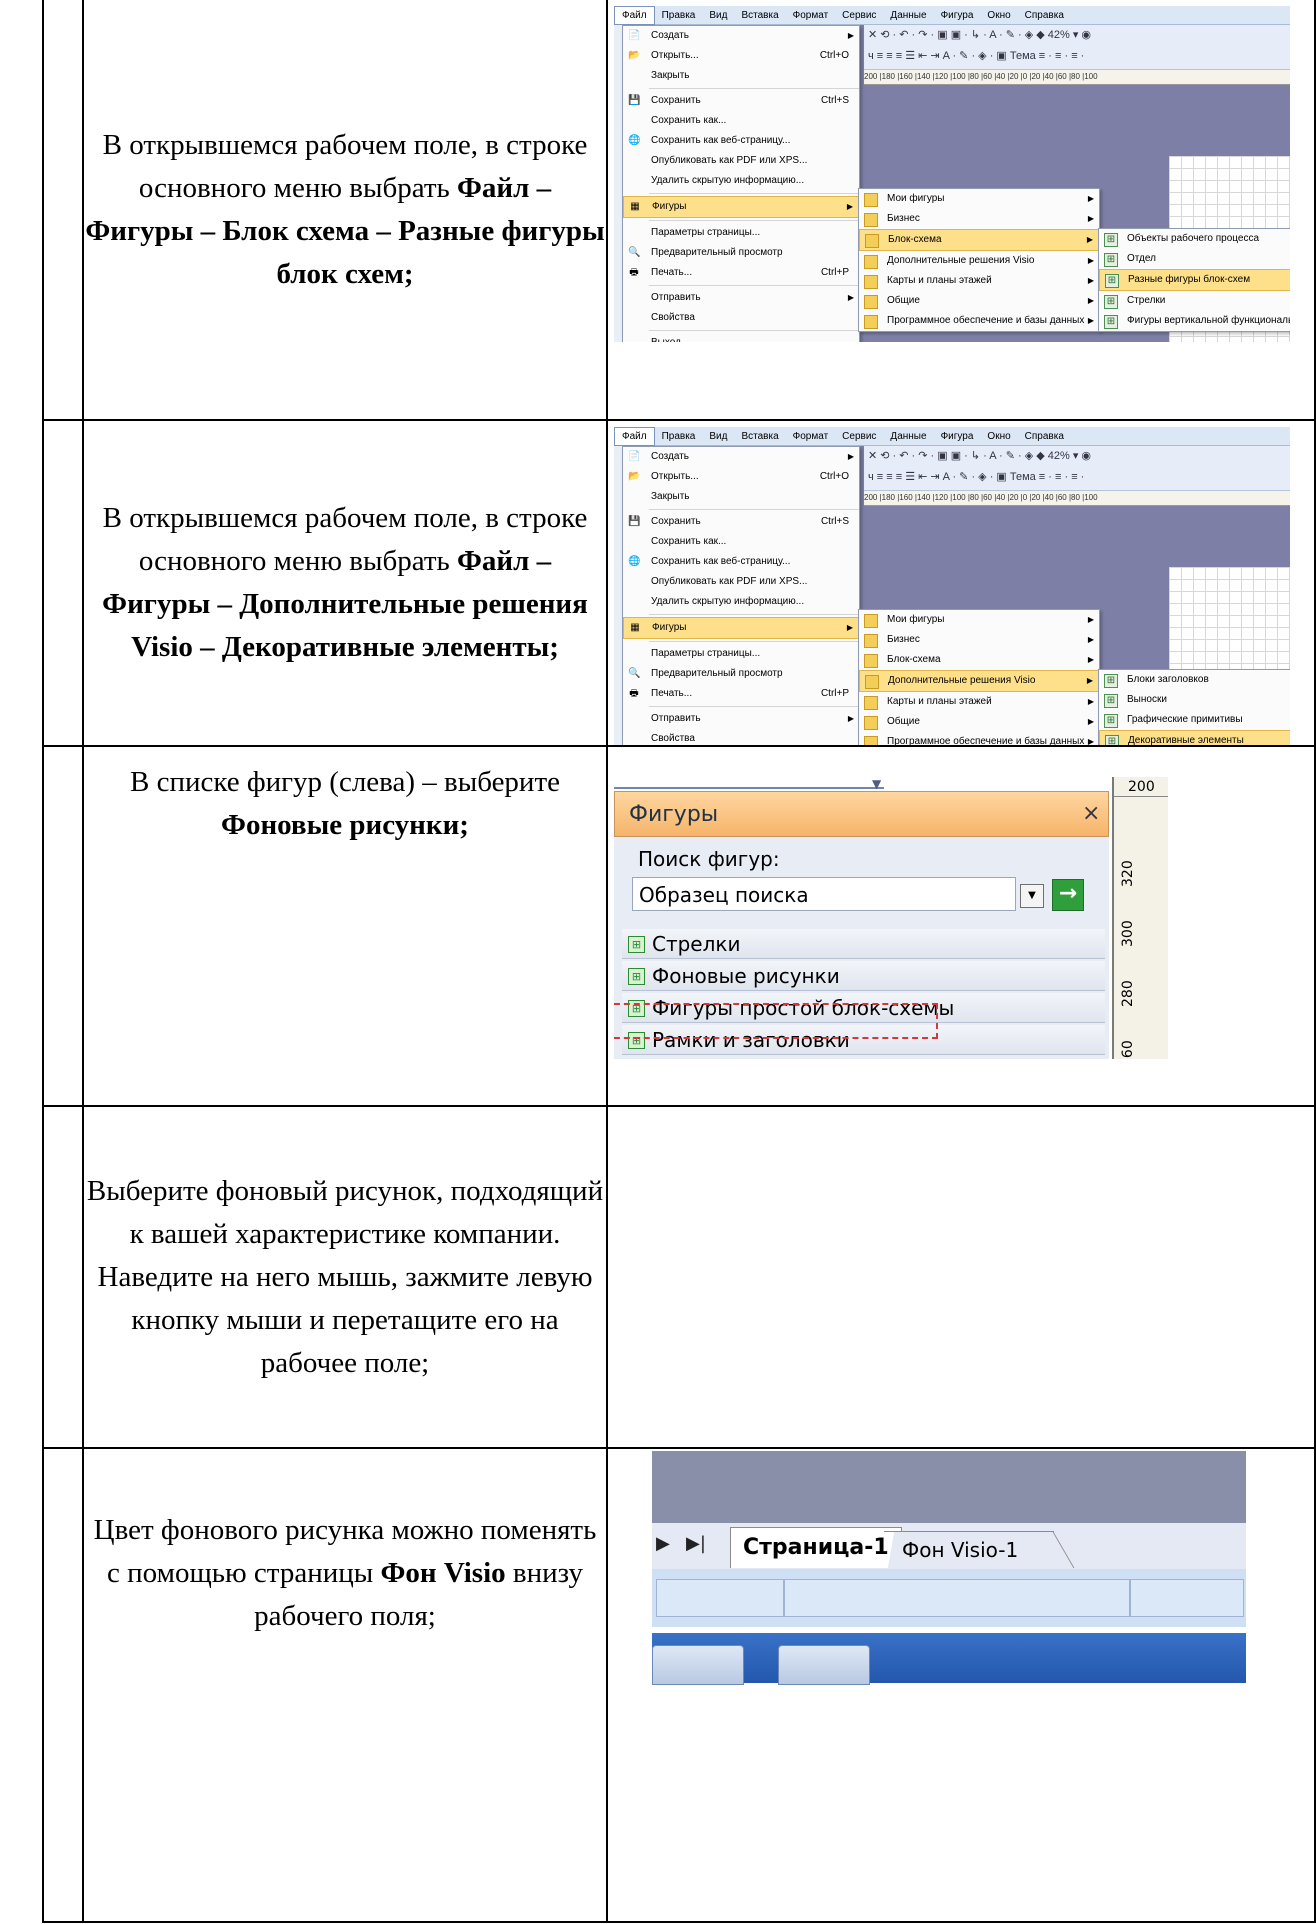 The width and height of the screenshot is (1316, 1924). What do you see at coordinates (696, 1543) in the screenshot?
I see `last-page-icon: ▶|` at bounding box center [696, 1543].